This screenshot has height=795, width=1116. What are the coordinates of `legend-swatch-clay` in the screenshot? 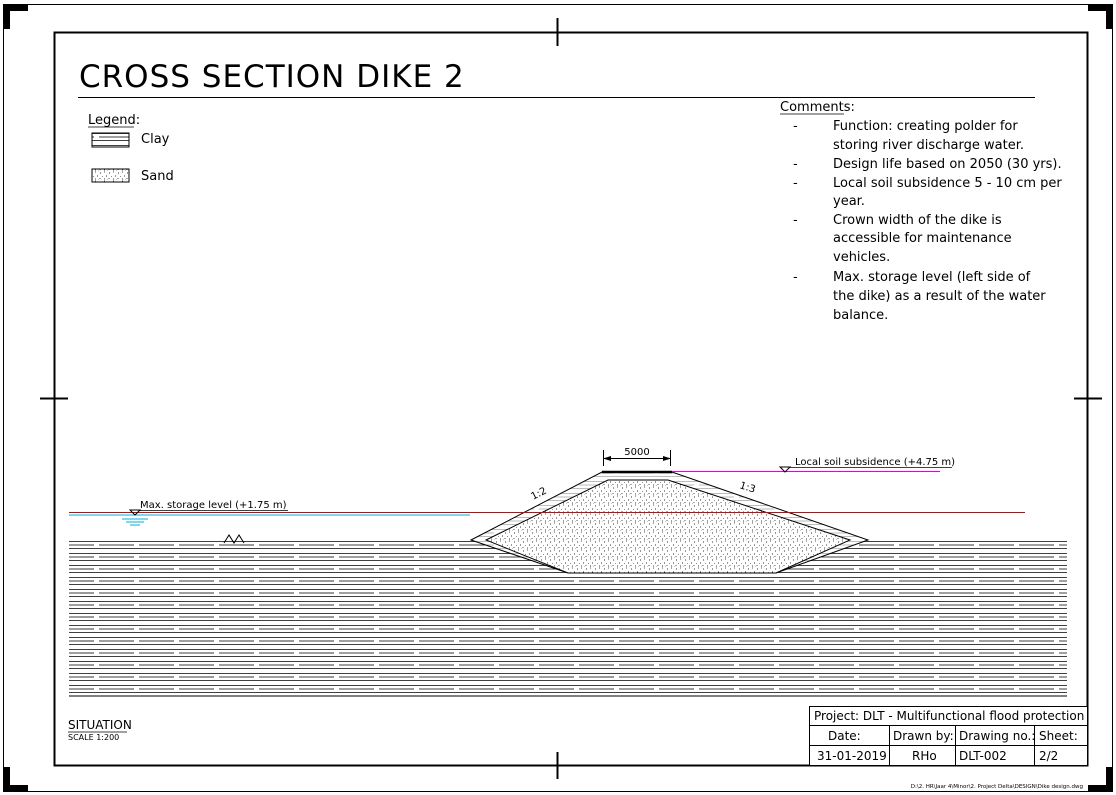 It's located at (110, 140).